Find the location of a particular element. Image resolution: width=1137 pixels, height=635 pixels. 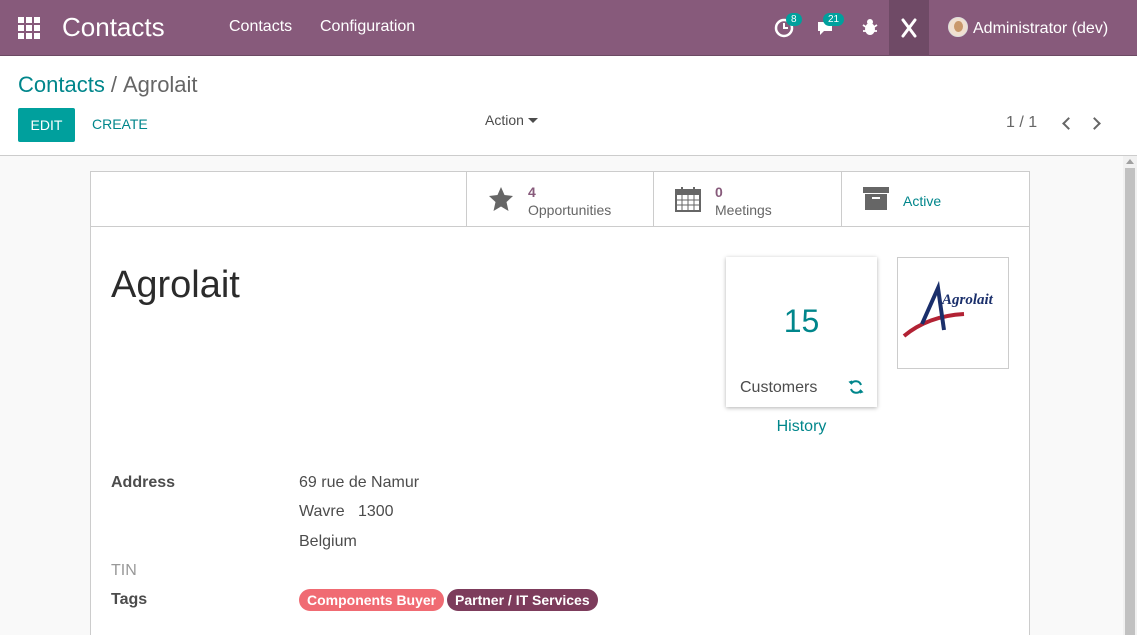

user-name: Administrator (dev) is located at coordinates (1041, 28).